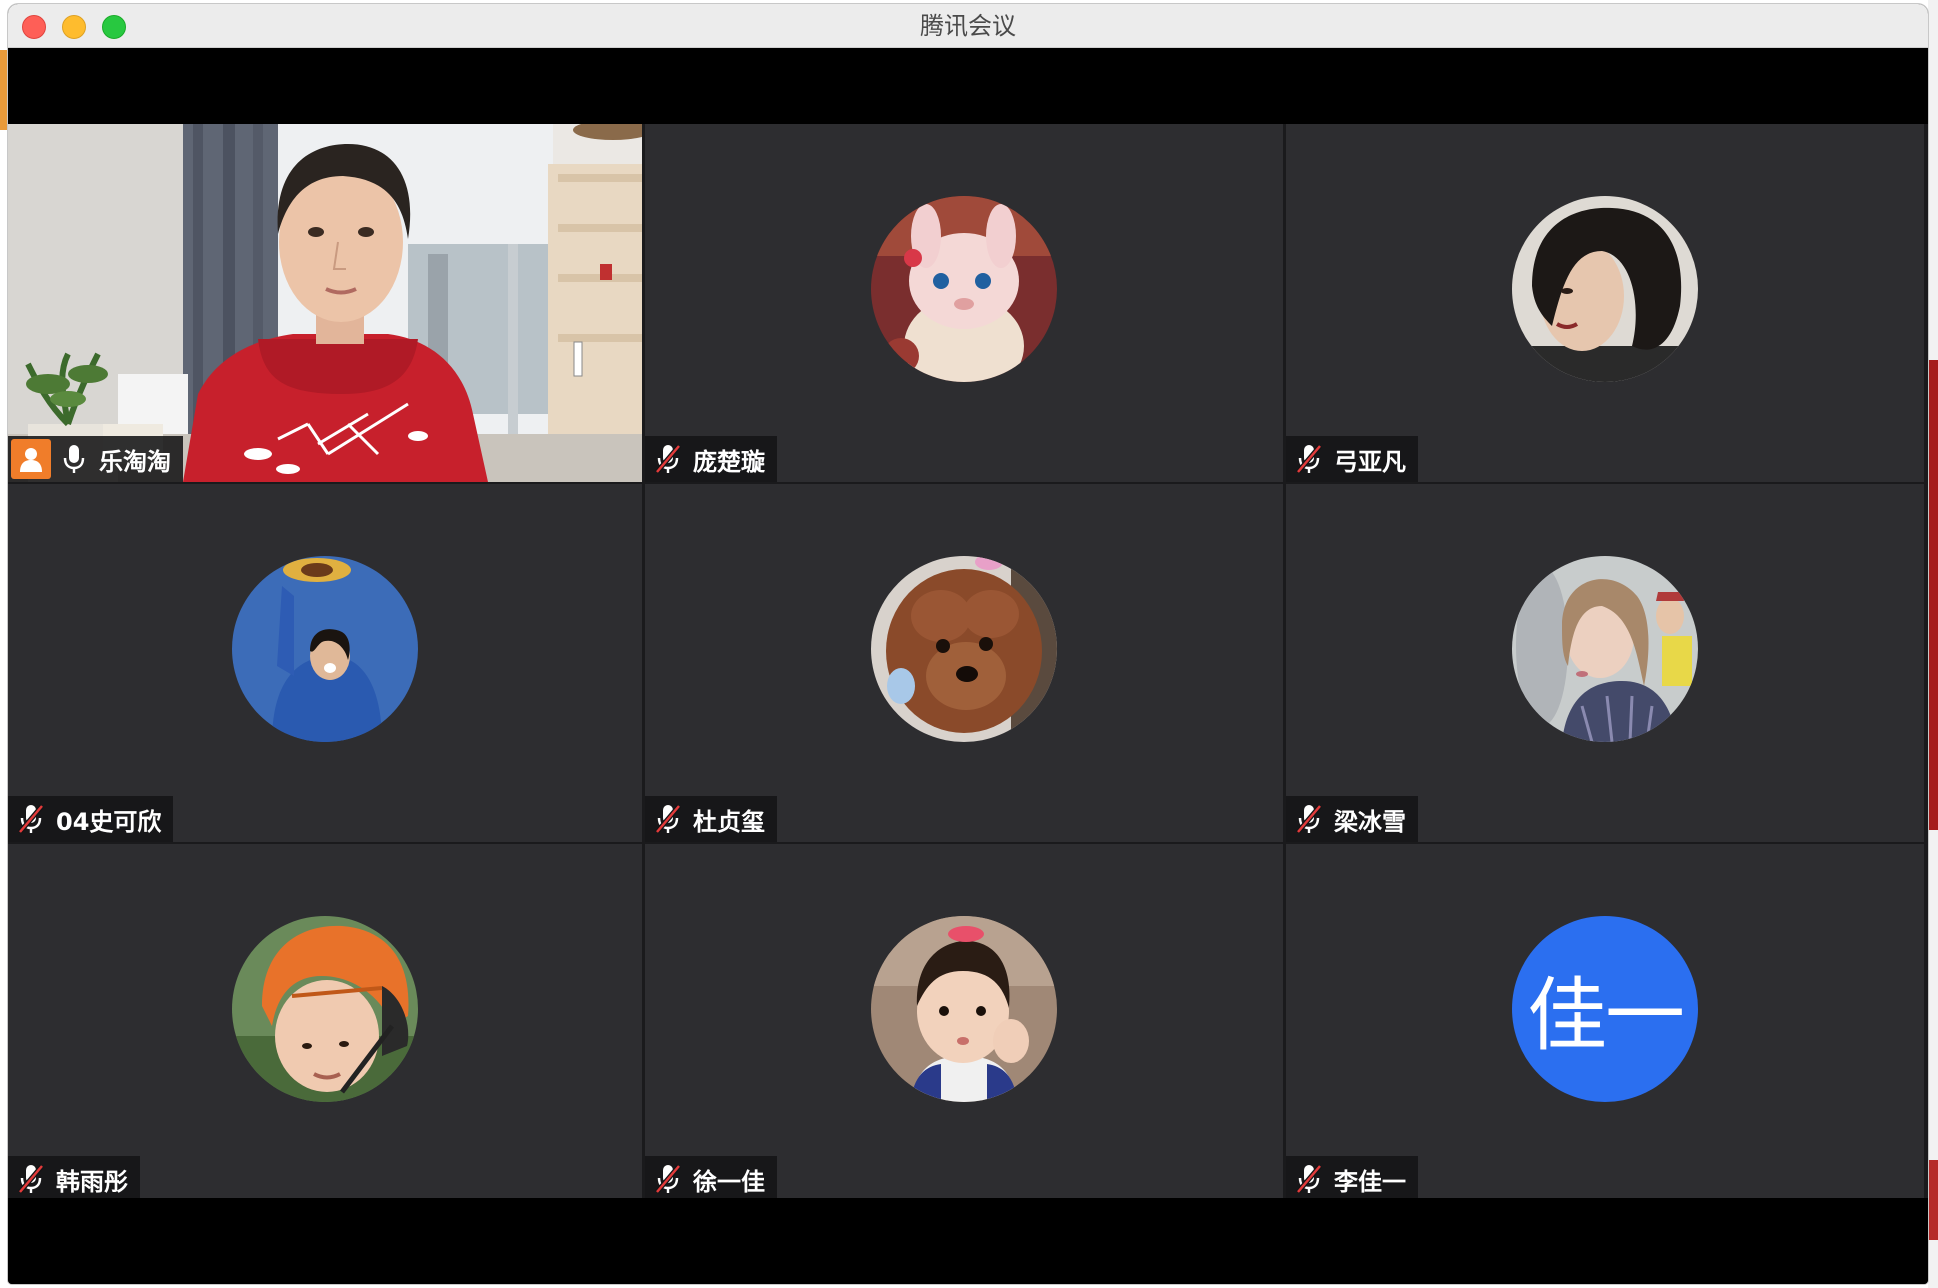 This screenshot has height=1288, width=1938. I want to click on desktop-background-edge-right, so click(1933, 644).